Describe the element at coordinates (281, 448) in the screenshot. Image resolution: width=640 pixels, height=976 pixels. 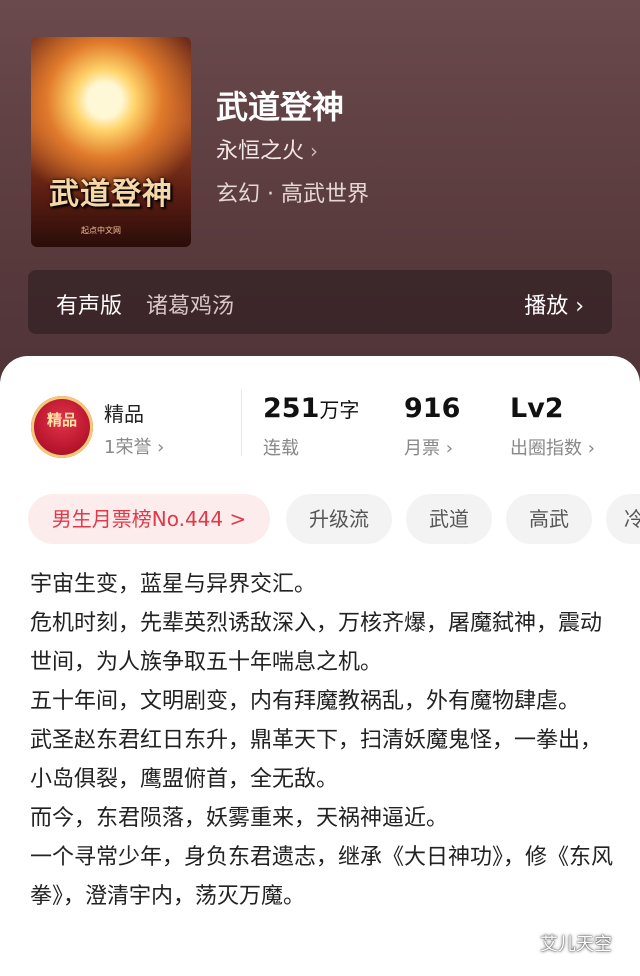
I see `serial-status: 连载` at that location.